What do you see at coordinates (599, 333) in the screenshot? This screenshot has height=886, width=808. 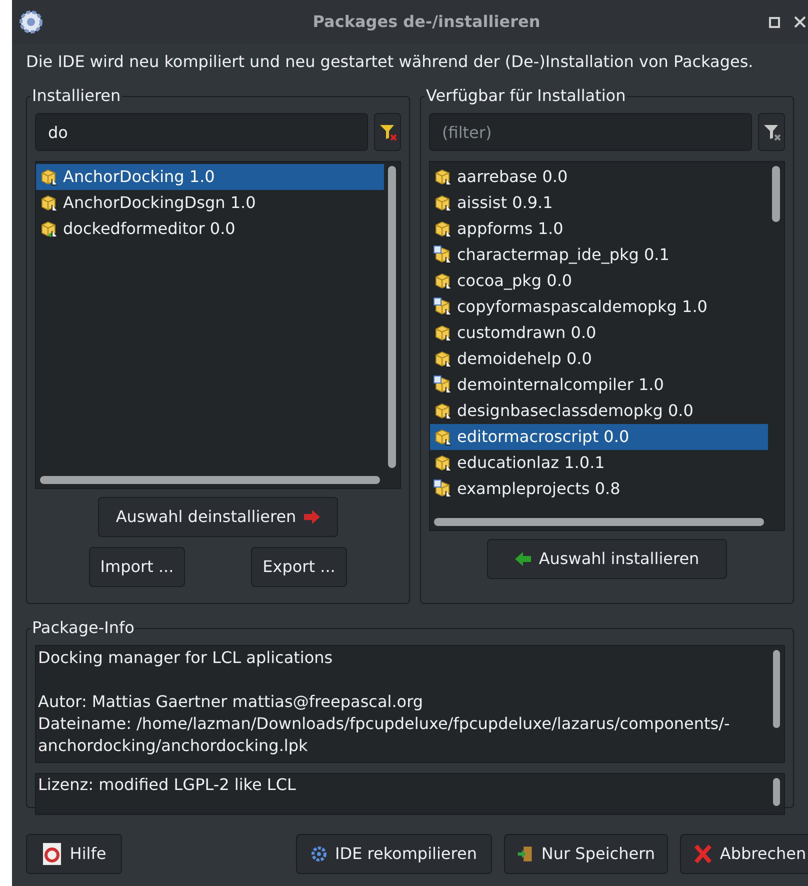 I see `package-list-item: customdrawn 0.0` at bounding box center [599, 333].